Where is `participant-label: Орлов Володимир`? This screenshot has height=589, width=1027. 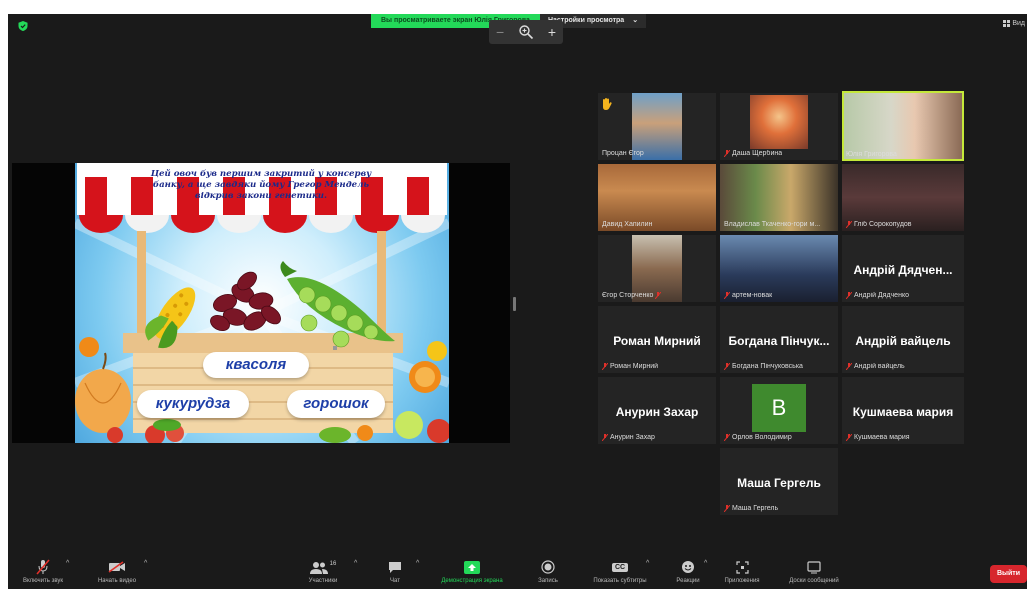
participant-label: Орлов Володимир is located at coordinates (758, 437).